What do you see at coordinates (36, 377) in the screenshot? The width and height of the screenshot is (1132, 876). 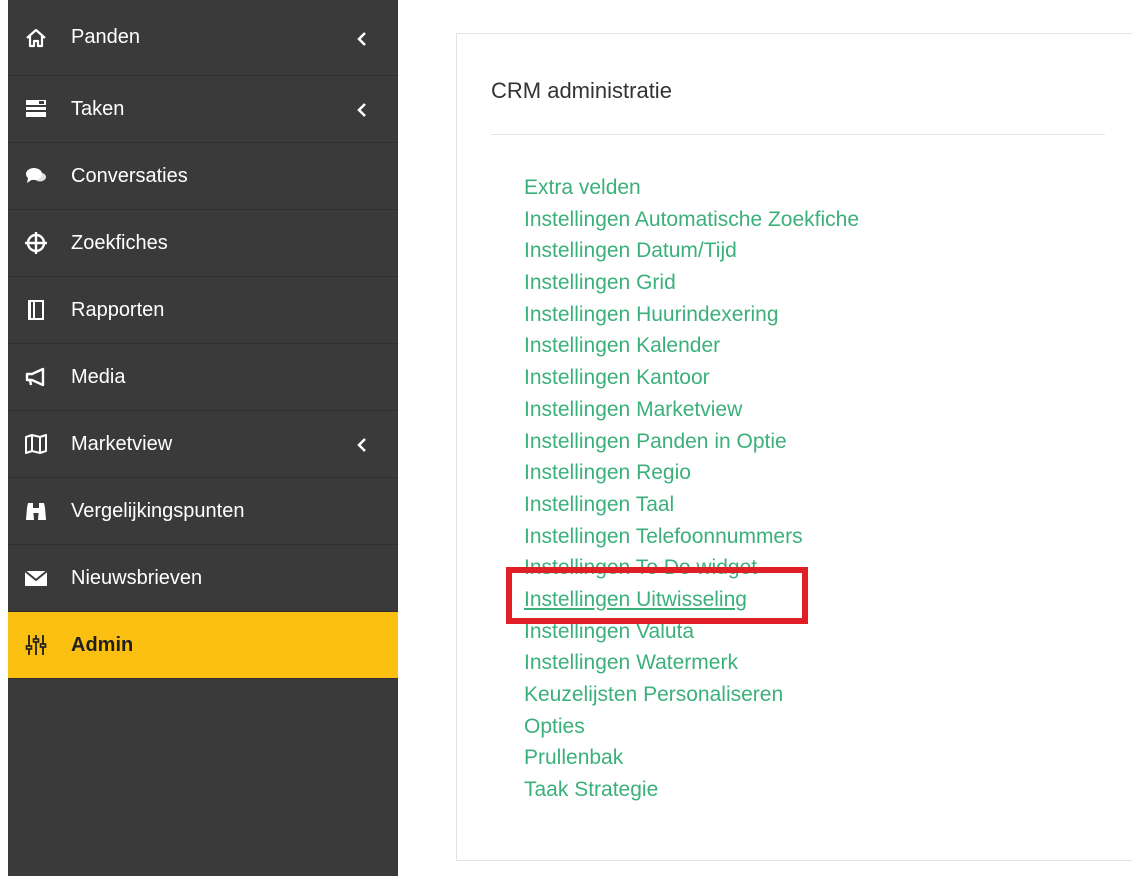 I see `megaphone-icon` at bounding box center [36, 377].